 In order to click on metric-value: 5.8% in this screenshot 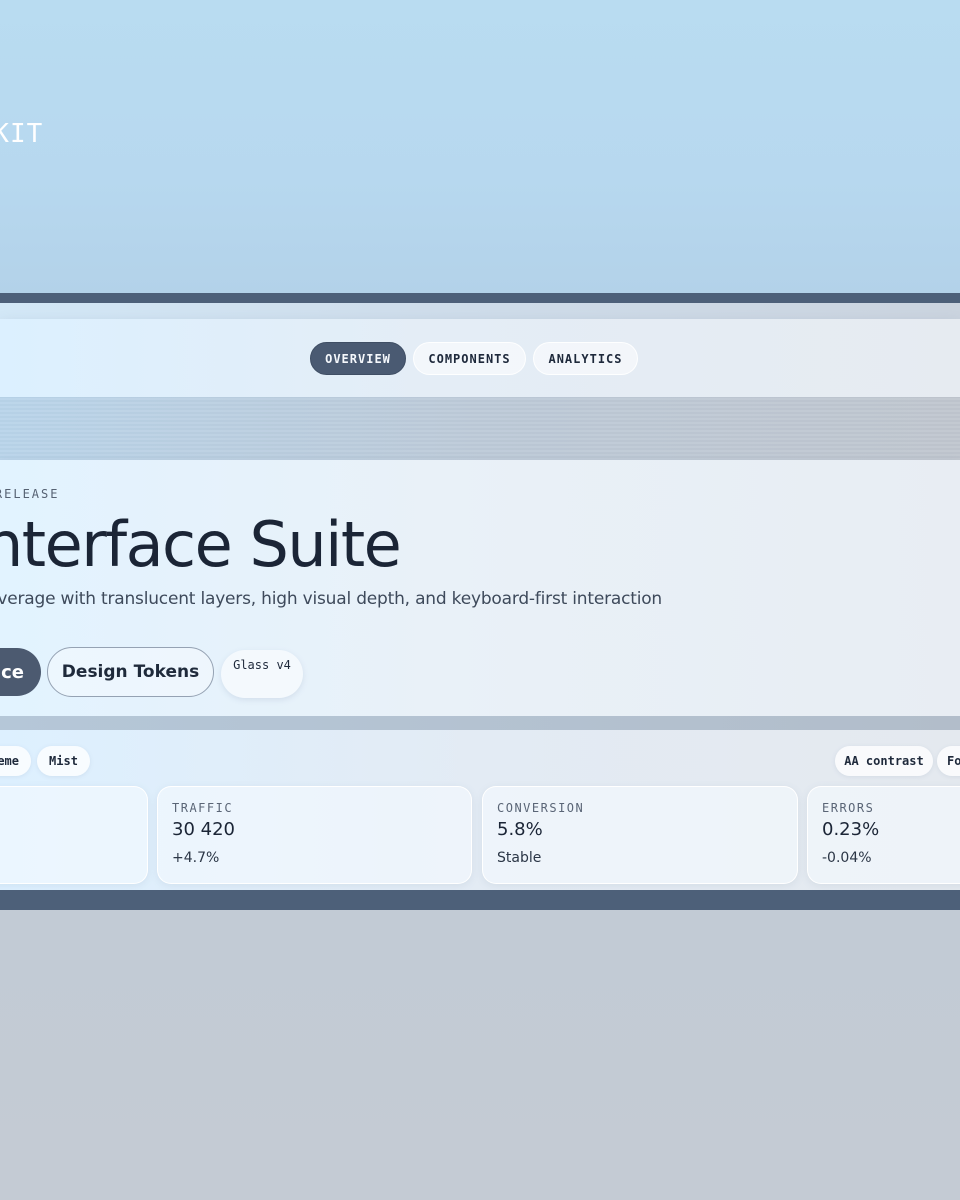, I will do `click(520, 829)`.